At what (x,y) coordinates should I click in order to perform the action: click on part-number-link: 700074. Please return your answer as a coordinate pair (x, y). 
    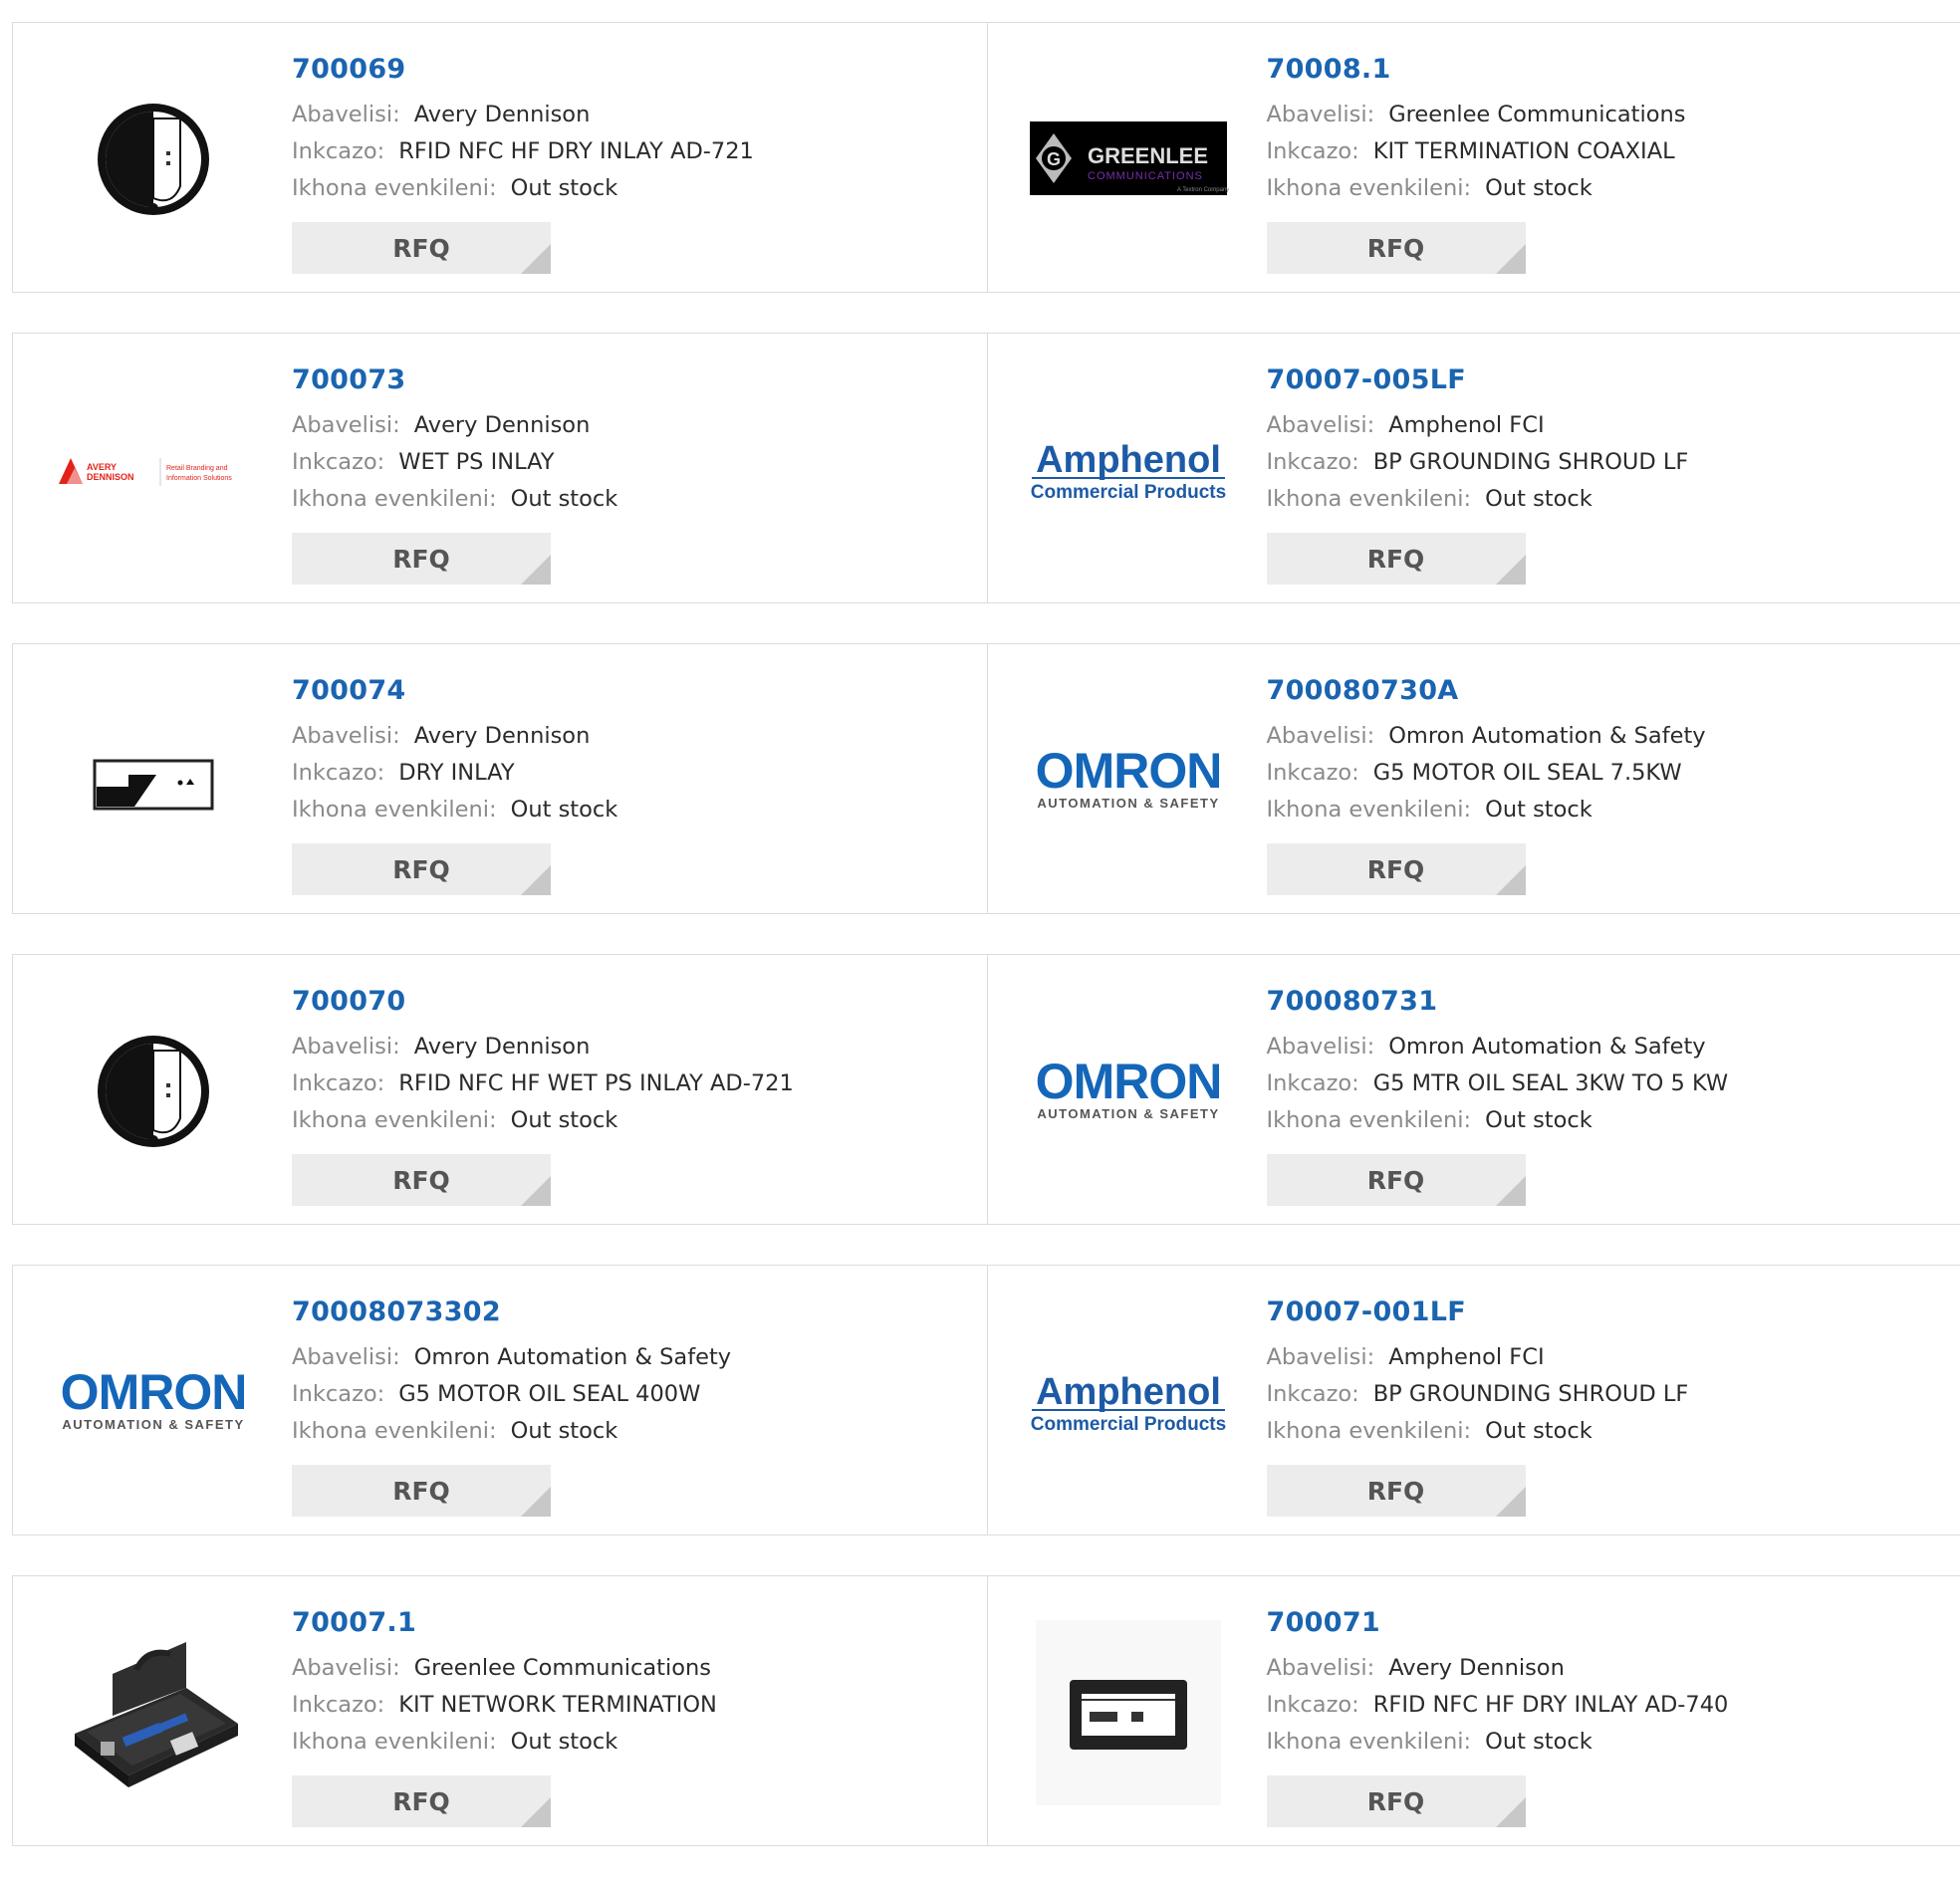
    Looking at the image, I should click on (455, 691).